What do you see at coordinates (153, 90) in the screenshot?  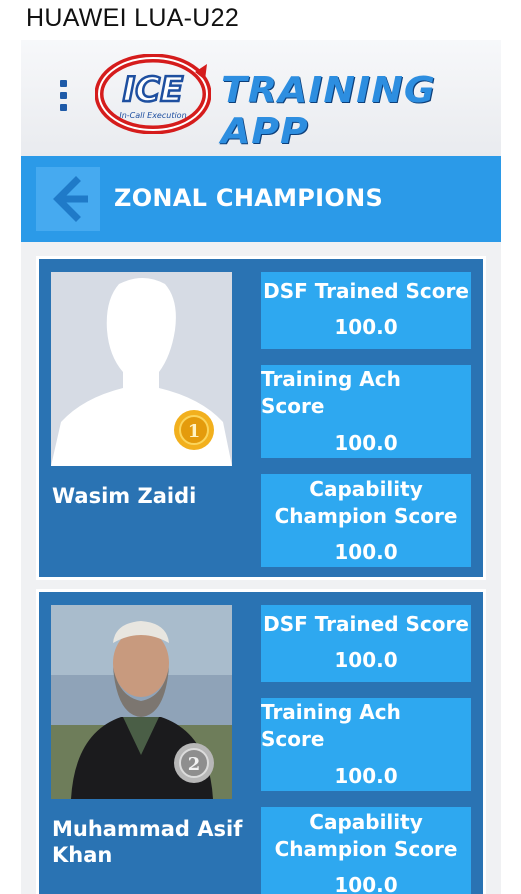 I see `logo-text: ICE` at bounding box center [153, 90].